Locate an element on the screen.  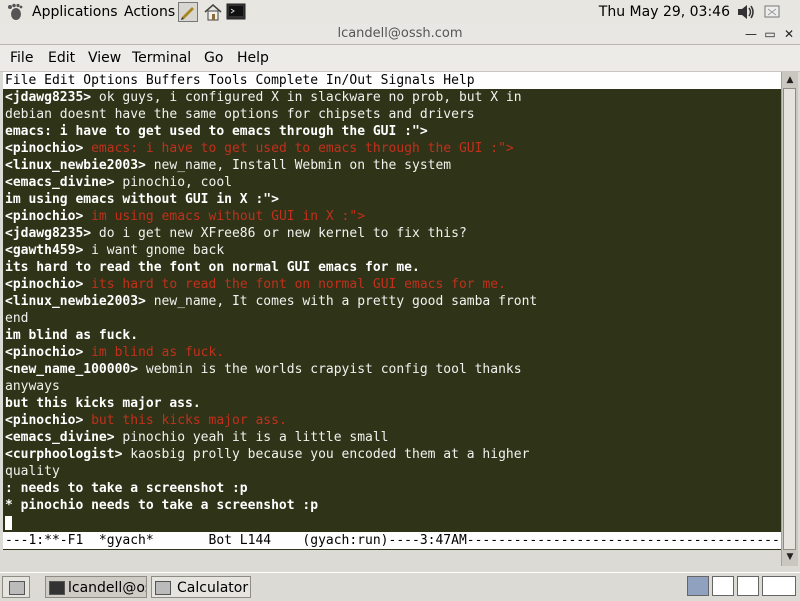
gnome-foot-icon is located at coordinates (15, 12).